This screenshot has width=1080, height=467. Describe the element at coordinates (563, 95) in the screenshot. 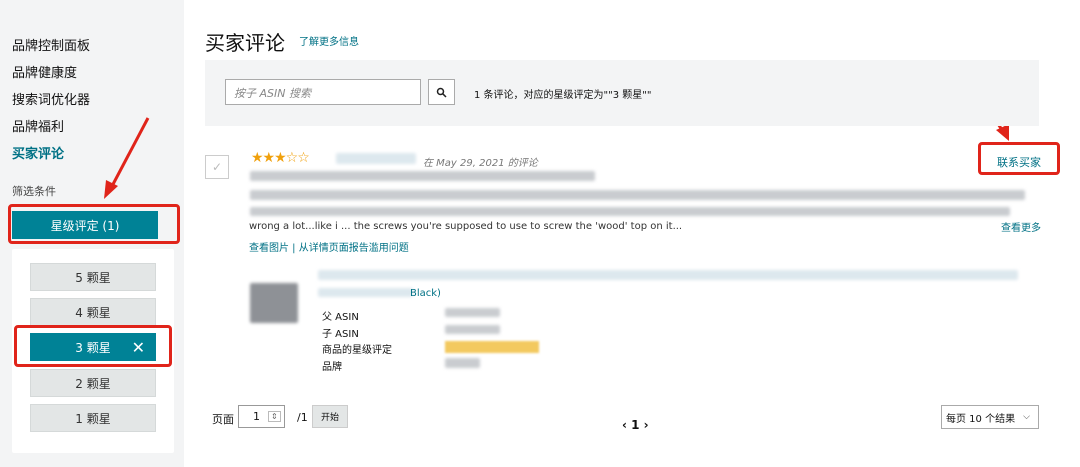

I see `result-count-text: 1 条评论，对应的星级评定为""3 颗星""` at that location.